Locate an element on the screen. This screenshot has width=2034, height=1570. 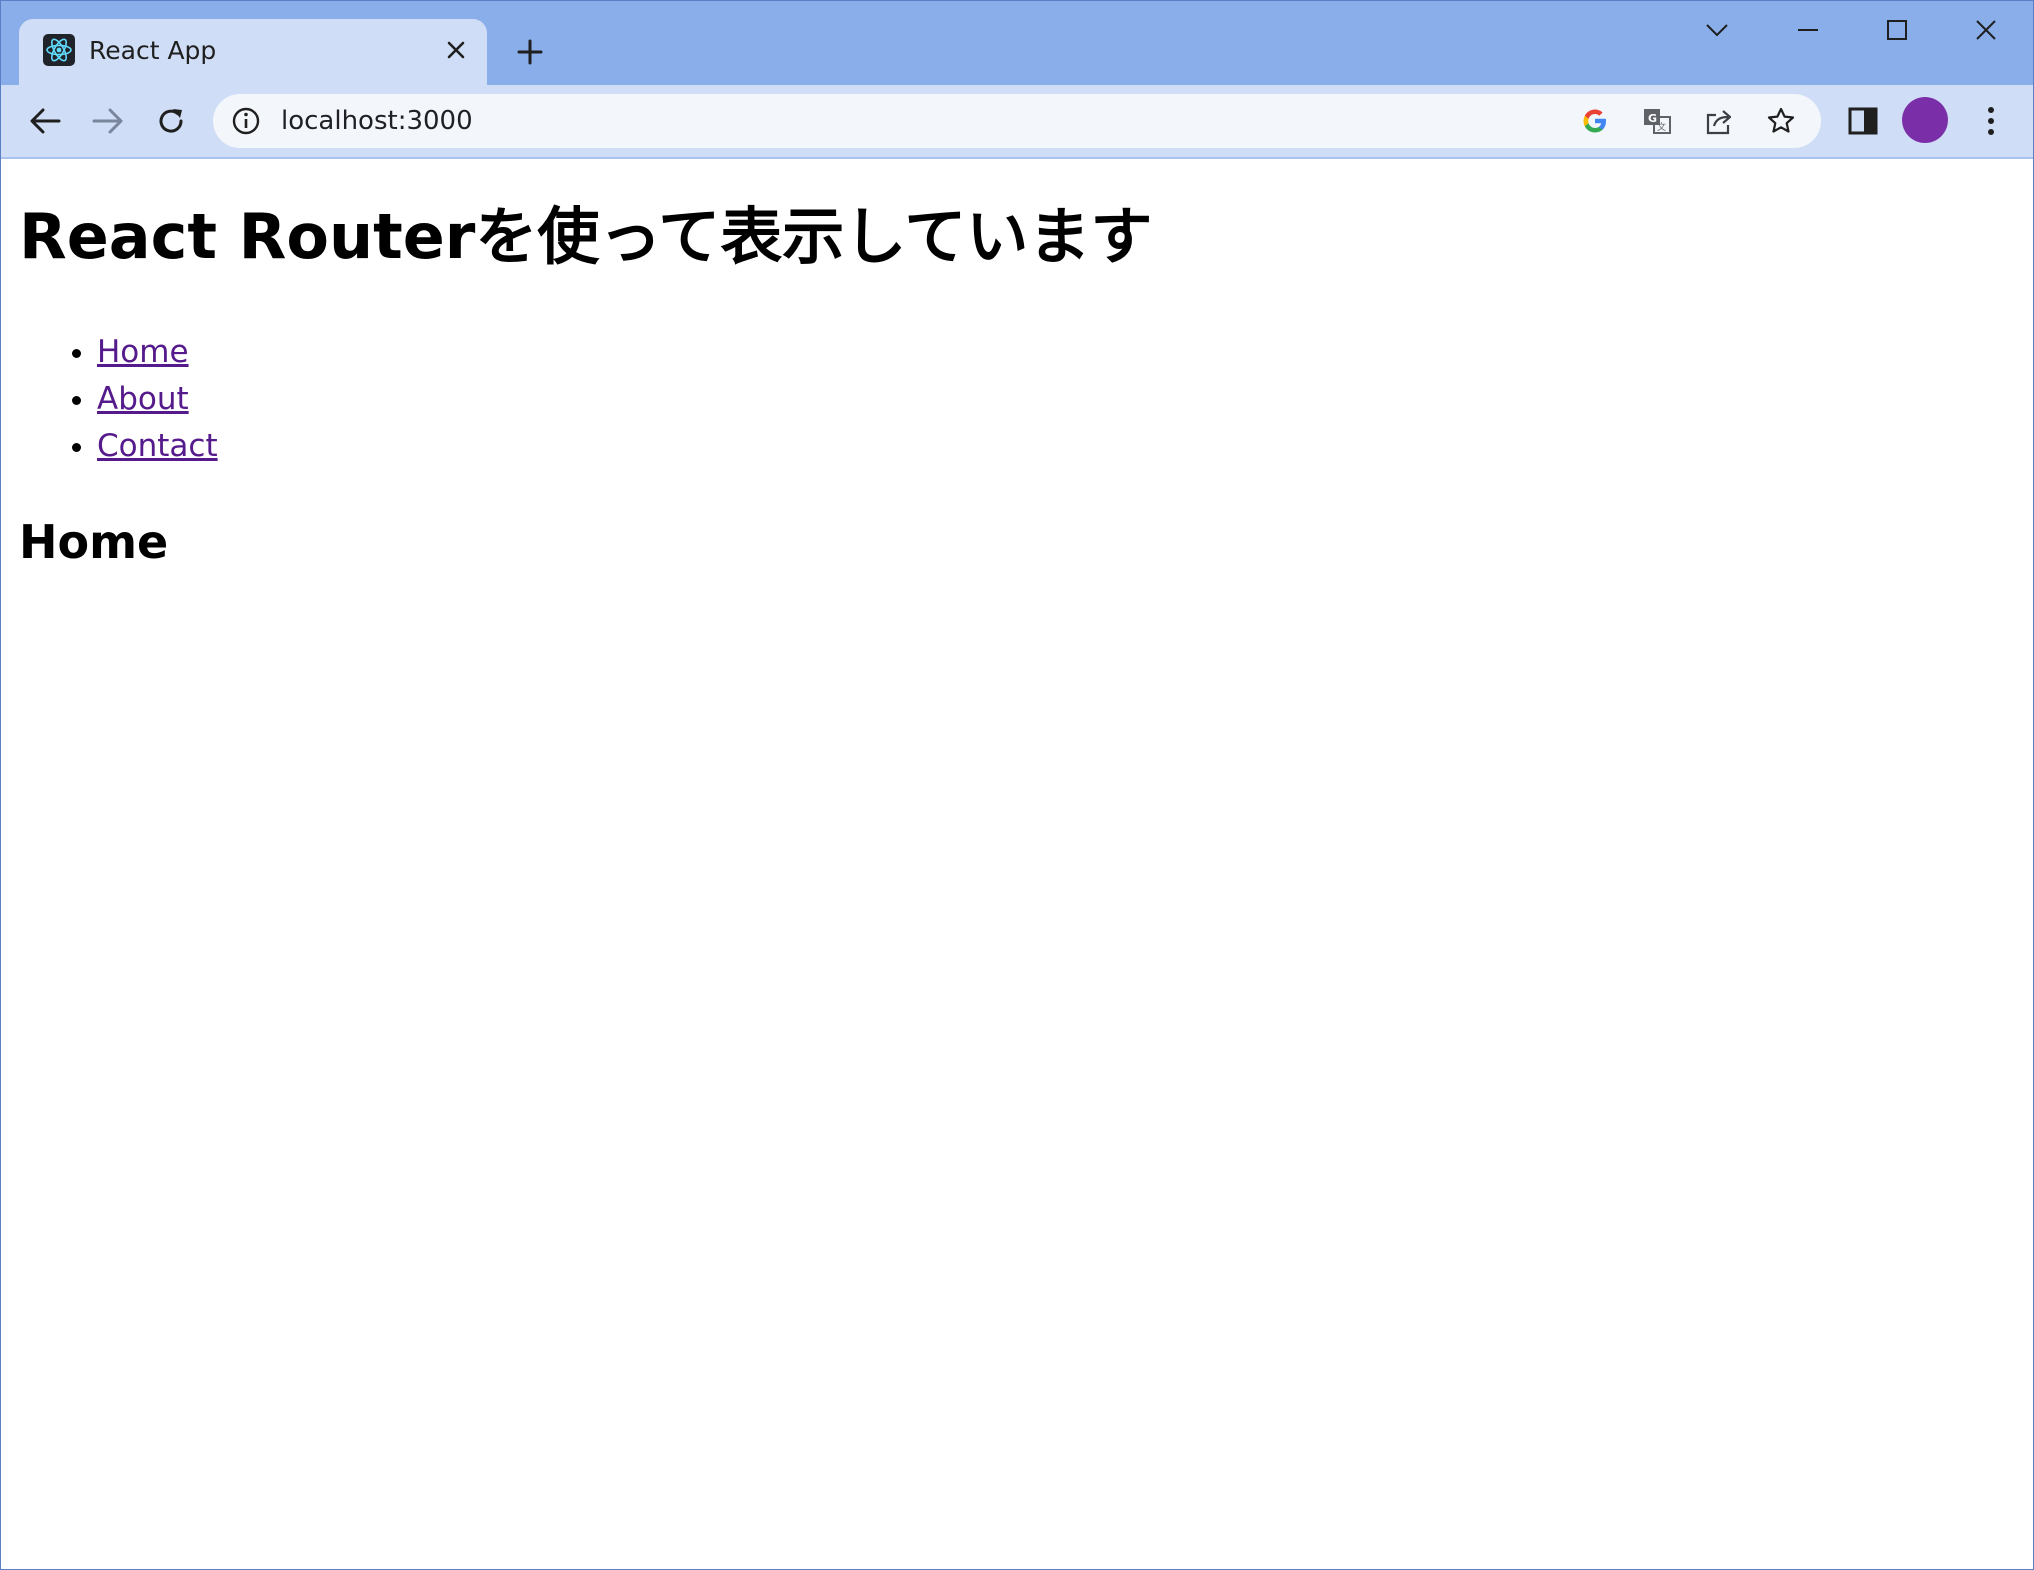
close-window-button is located at coordinates (1986, 30).